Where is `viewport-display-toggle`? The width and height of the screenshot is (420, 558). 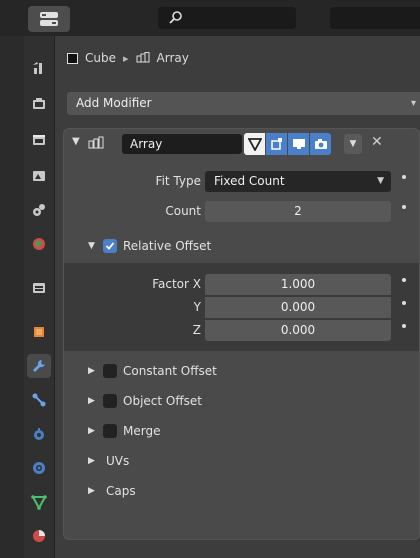 viewport-display-toggle is located at coordinates (298, 144).